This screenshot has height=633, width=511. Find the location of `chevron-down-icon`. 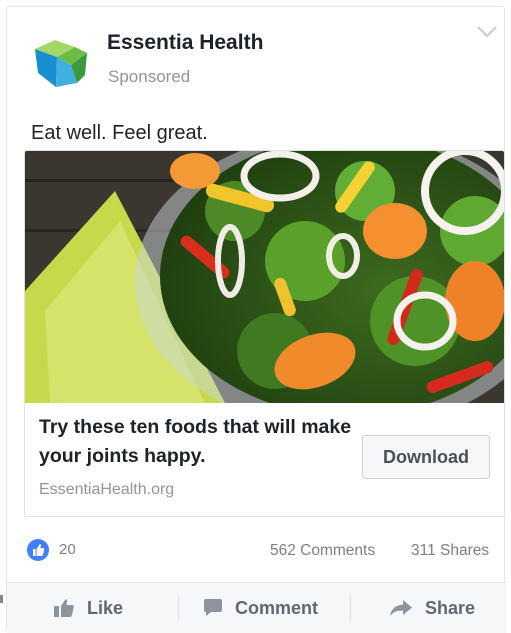

chevron-down-icon is located at coordinates (487, 32).